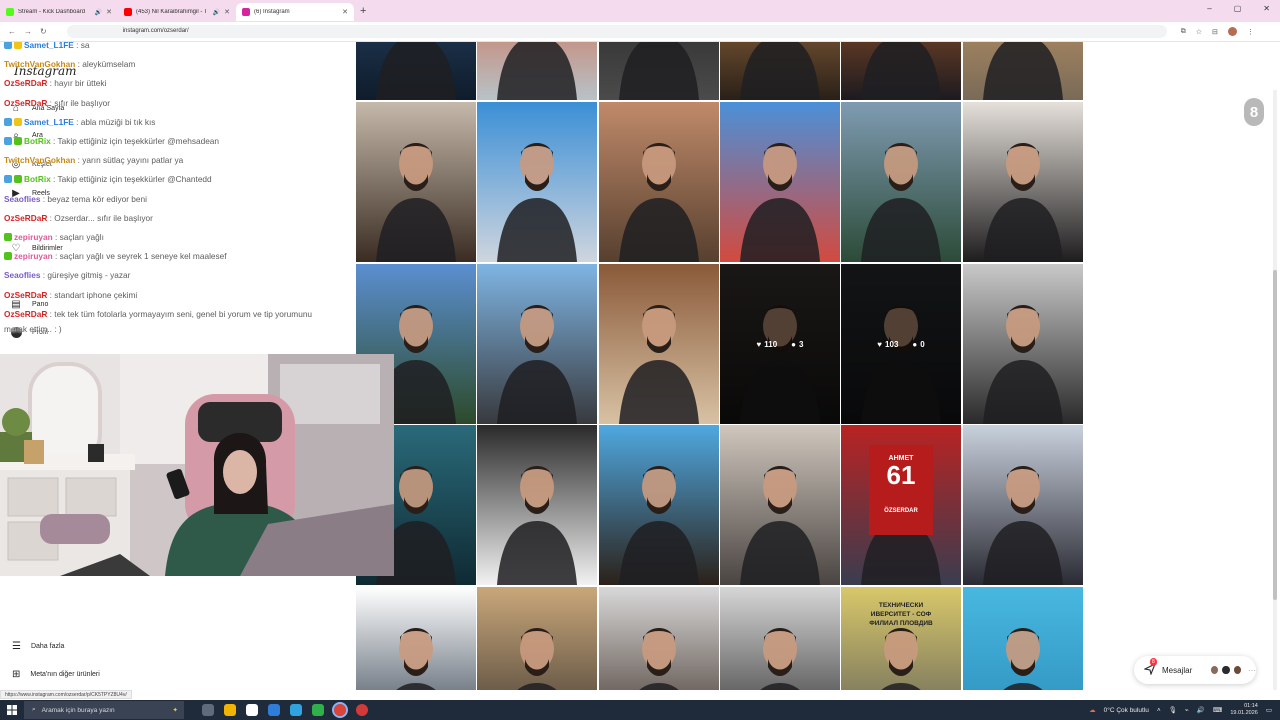 This screenshot has height=720, width=1280. Describe the element at coordinates (104, 710) in the screenshot. I see `taskbar-search: ⌕ Aramak için buraya yazın ✦` at that location.